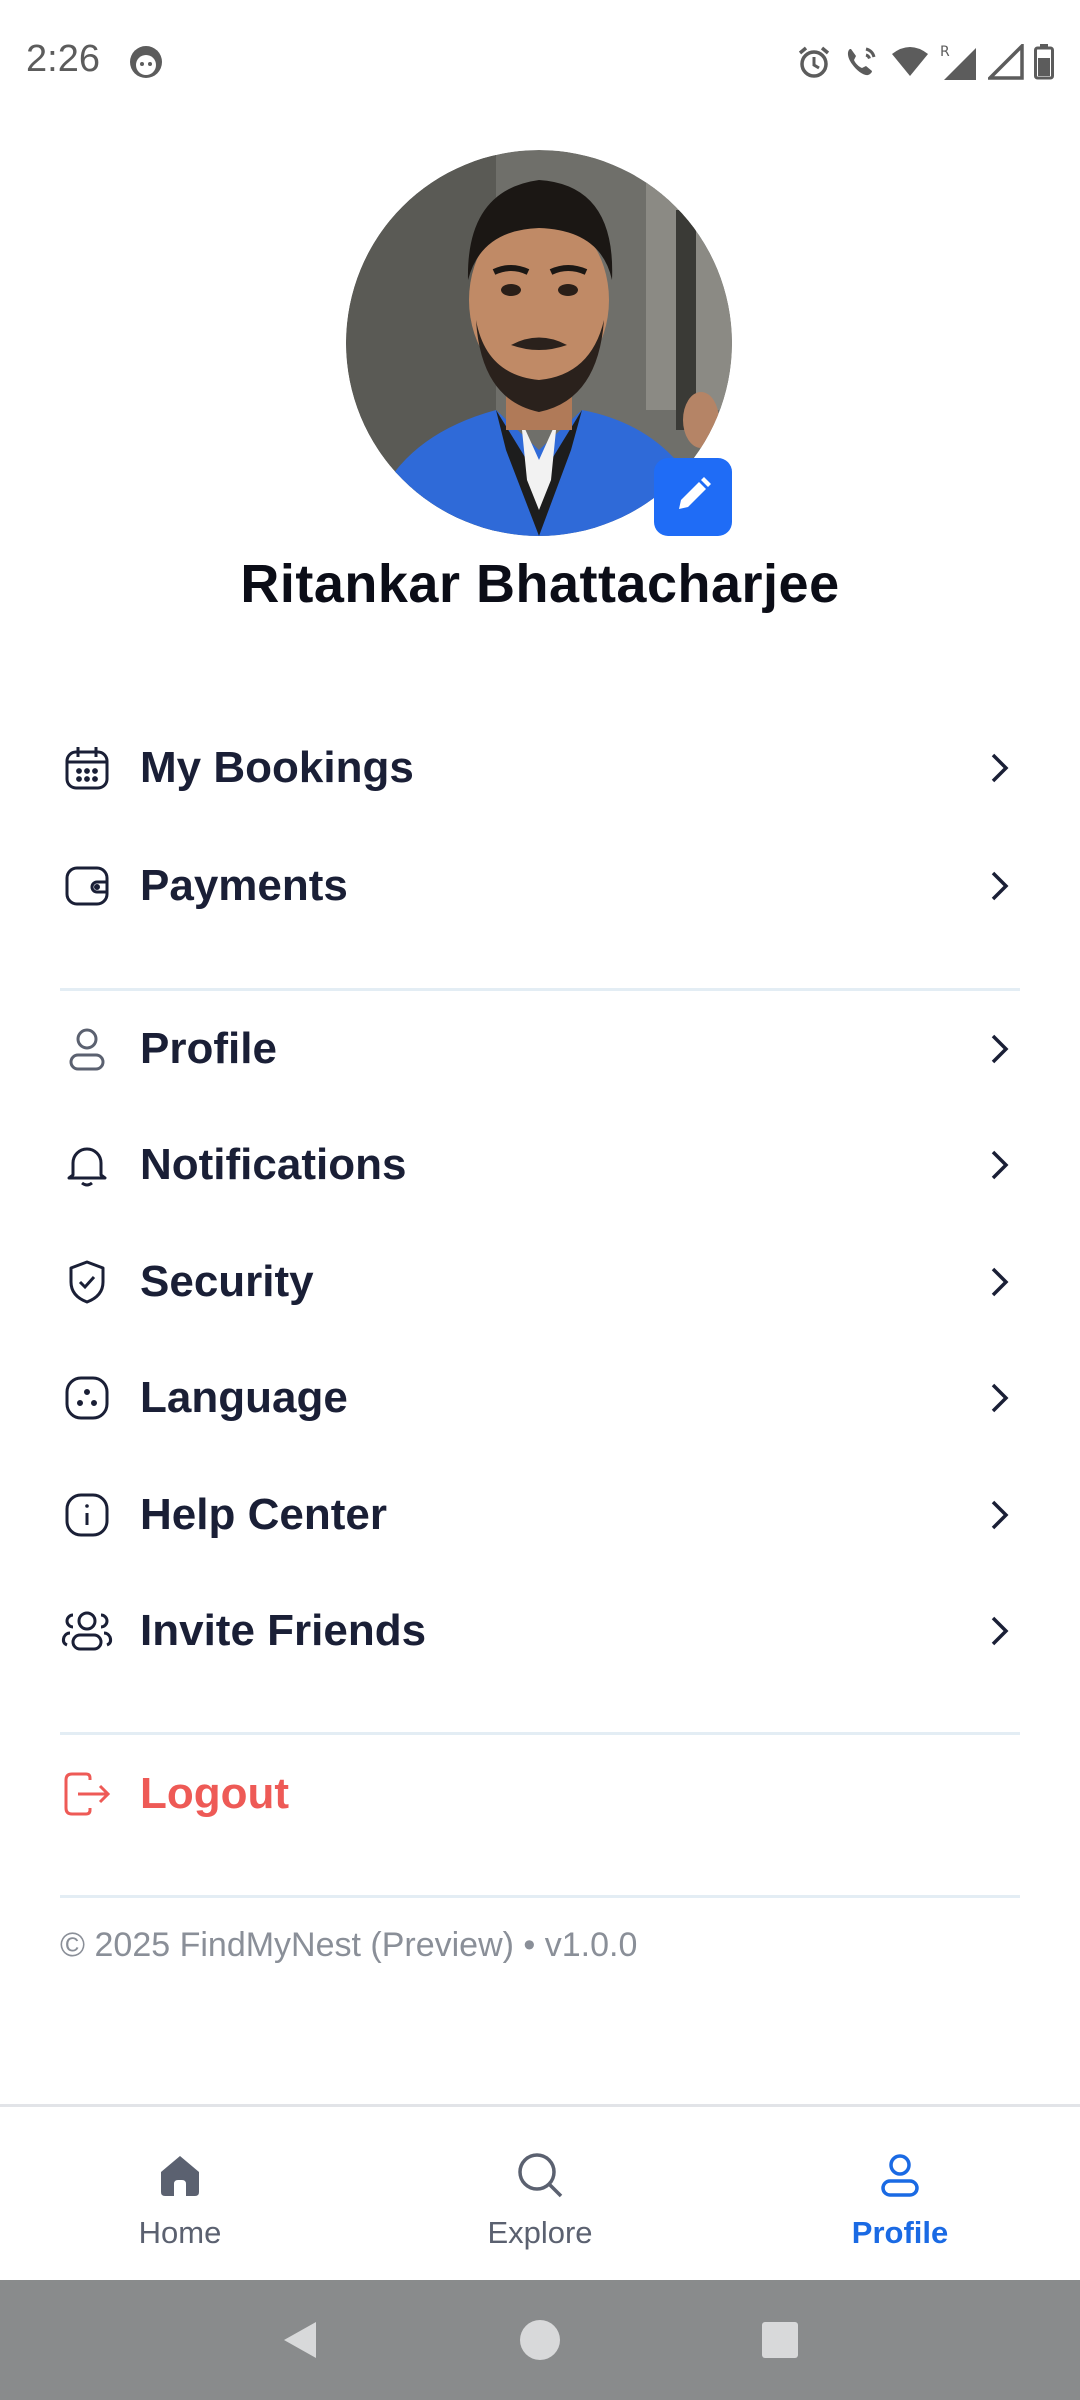  I want to click on logout-button: Logout, so click(540, 1794).